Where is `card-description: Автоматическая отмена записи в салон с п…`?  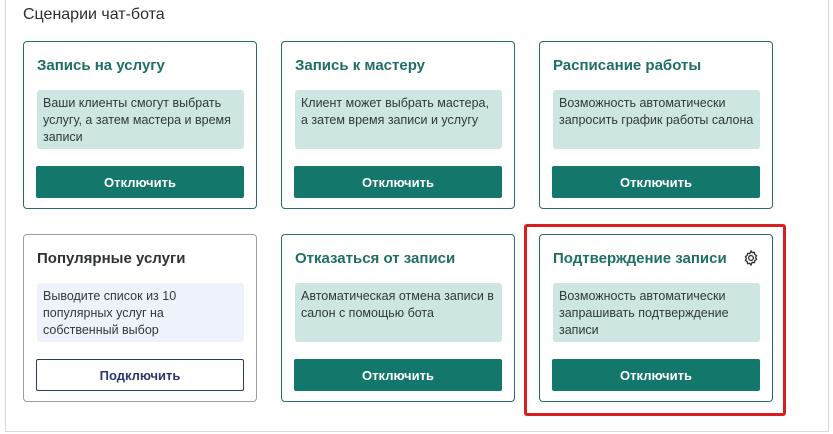
card-description: Автоматическая отмена записи в салон с п… is located at coordinates (398, 312).